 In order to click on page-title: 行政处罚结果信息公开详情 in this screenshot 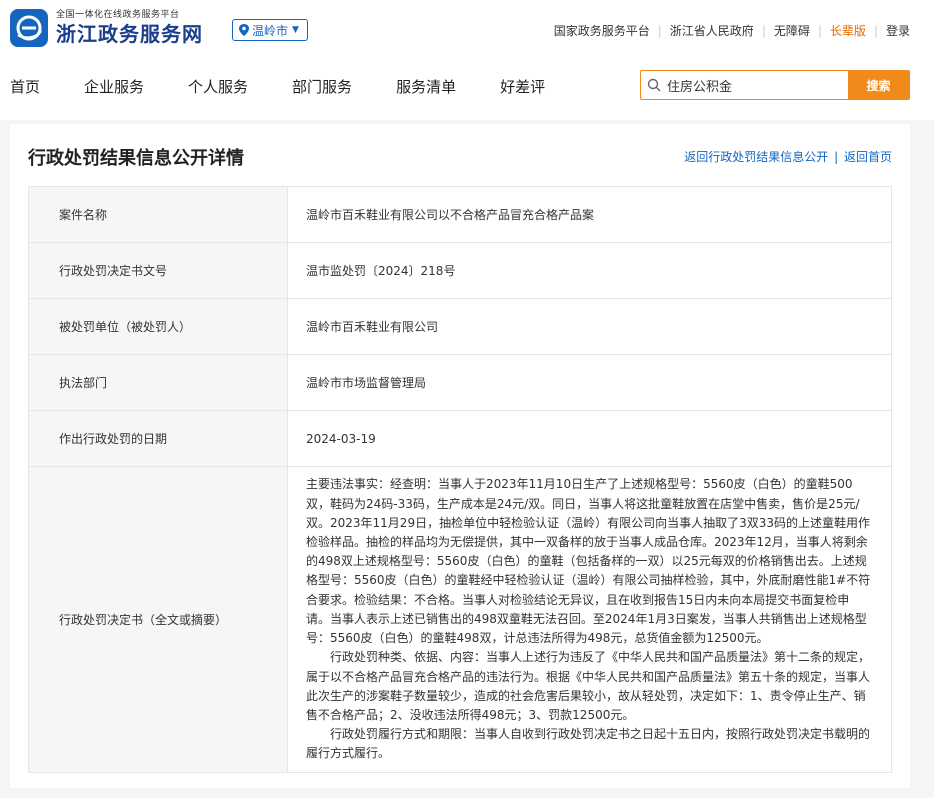, I will do `click(136, 158)`.